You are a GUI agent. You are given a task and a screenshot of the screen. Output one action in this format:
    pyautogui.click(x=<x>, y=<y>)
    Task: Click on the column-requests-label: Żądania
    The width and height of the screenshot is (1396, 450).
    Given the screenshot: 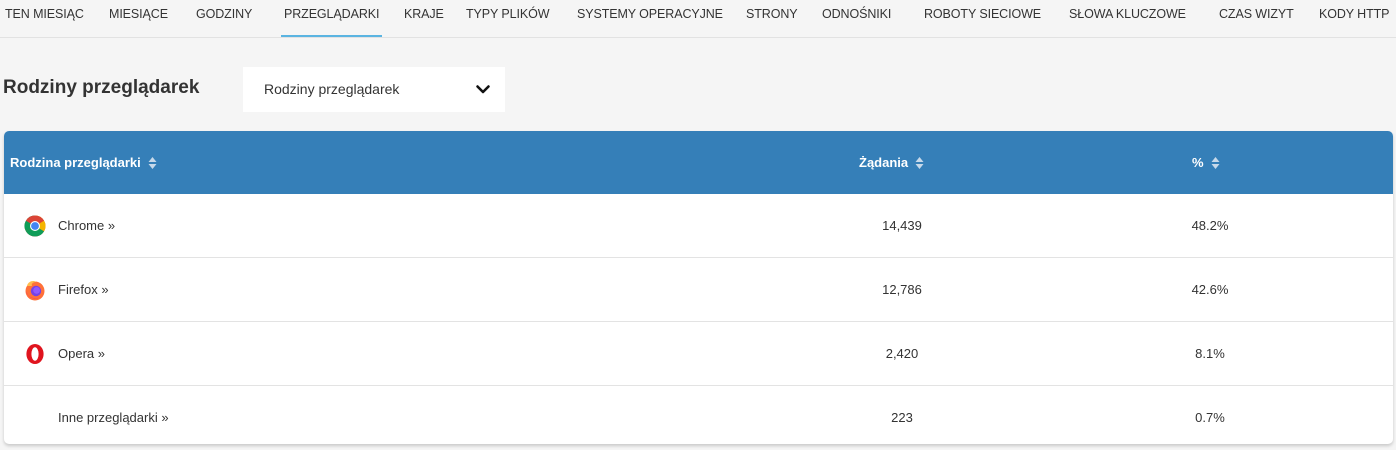 What is the action you would take?
    pyautogui.click(x=884, y=162)
    